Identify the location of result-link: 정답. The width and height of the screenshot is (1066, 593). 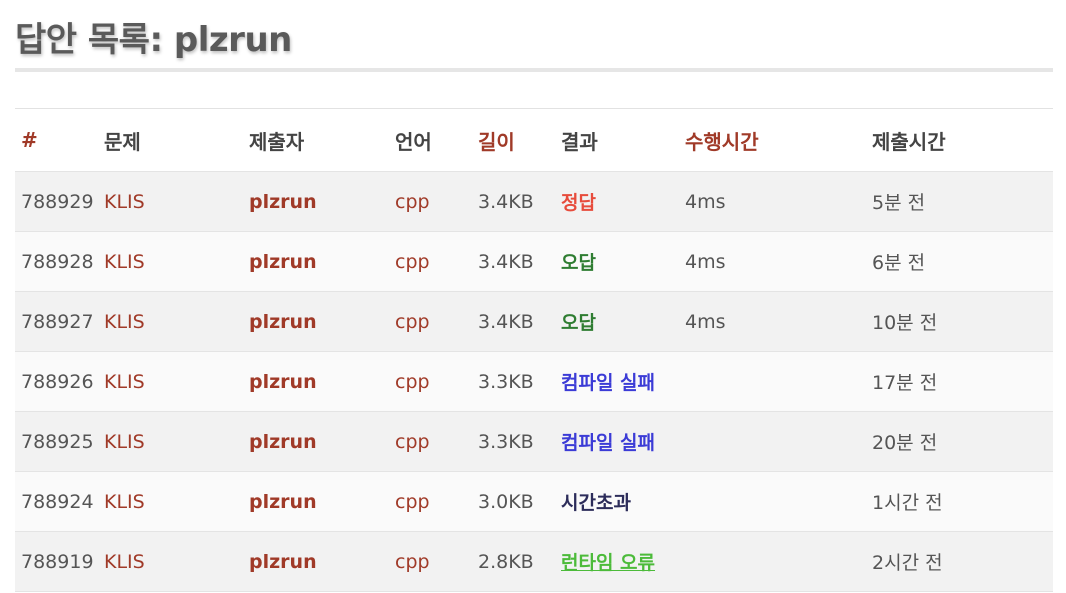
(578, 203).